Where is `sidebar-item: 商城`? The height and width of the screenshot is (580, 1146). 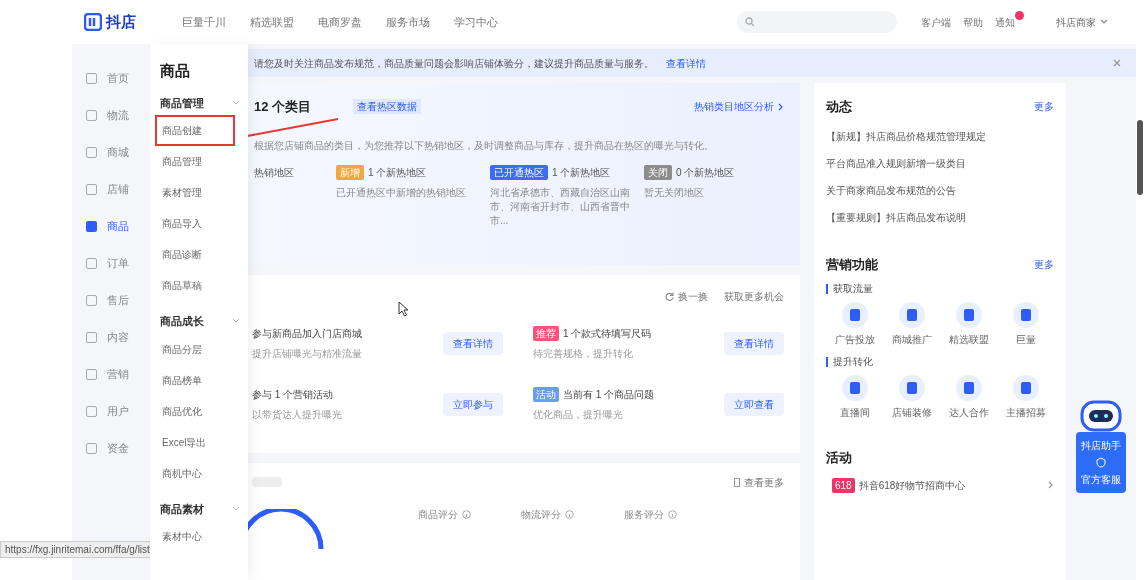
sidebar-item: 商城 is located at coordinates (118, 152).